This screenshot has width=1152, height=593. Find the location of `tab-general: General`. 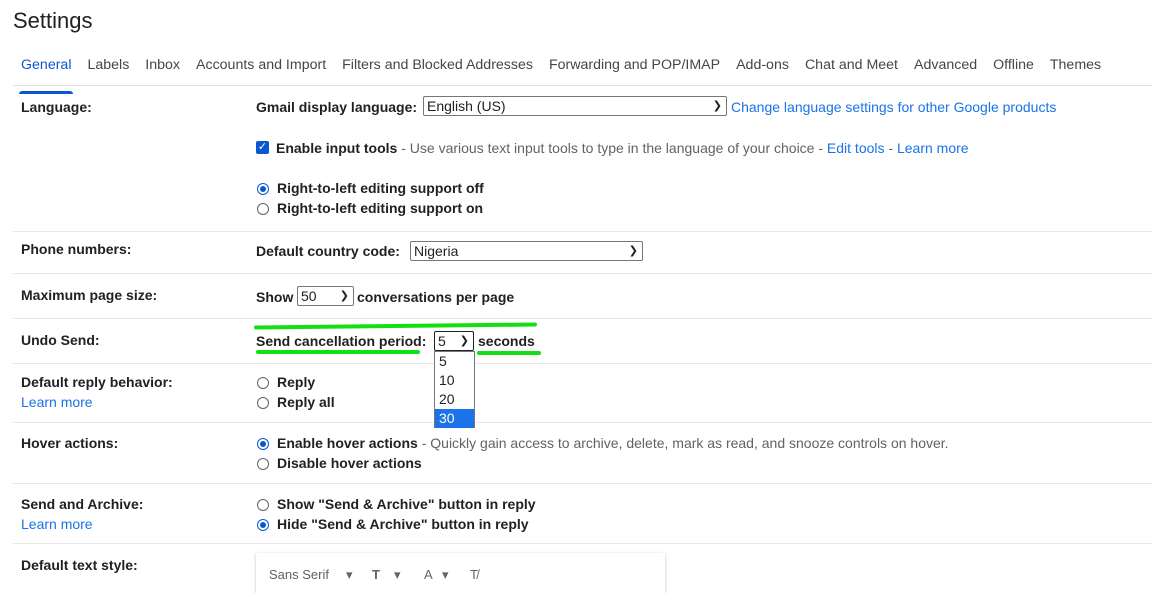

tab-general: General is located at coordinates (46, 72).